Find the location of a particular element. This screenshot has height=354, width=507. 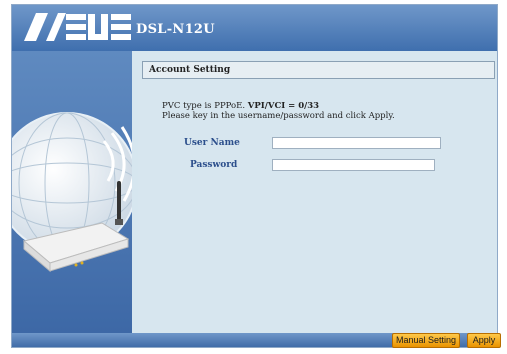

pvc-type-text: PVC type is PPPoE. is located at coordinates (204, 106).